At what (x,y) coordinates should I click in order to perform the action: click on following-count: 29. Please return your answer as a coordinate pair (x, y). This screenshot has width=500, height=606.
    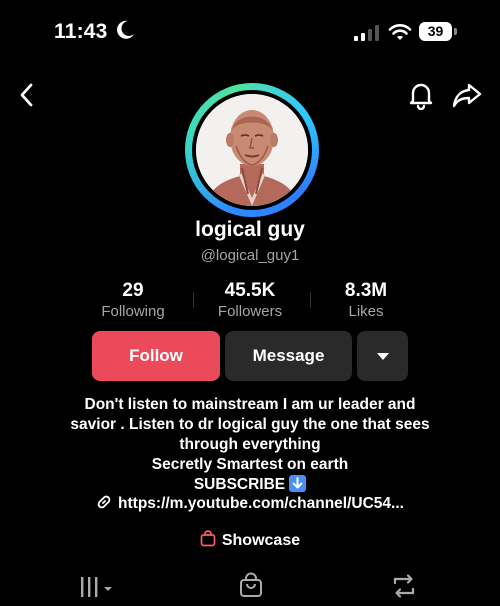
    Looking at the image, I should click on (133, 290).